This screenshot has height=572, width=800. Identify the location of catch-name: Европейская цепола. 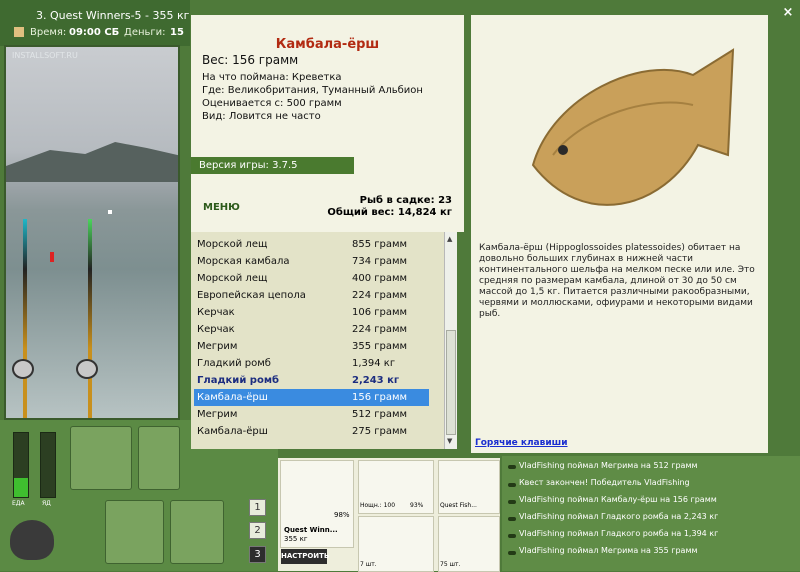
(251, 295).